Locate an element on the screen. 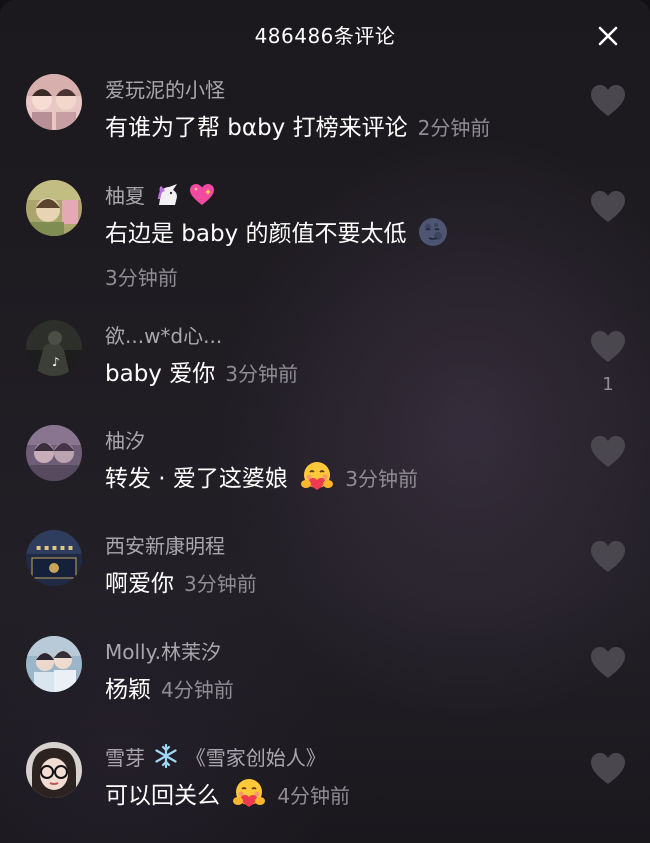  comment-username: 柚夏 is located at coordinates (160, 194).